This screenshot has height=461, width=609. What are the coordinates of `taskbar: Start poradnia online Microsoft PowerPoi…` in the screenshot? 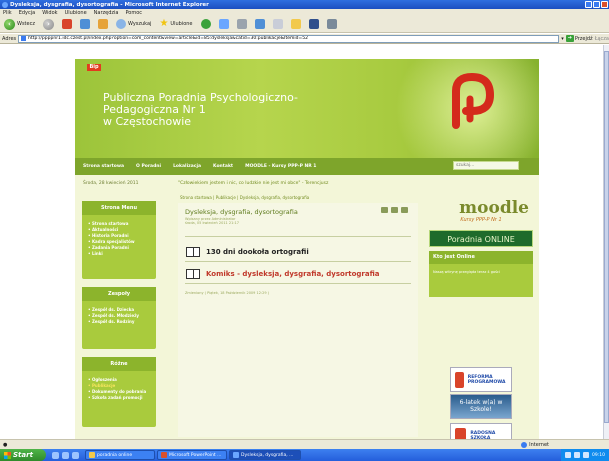 It's located at (304, 455).